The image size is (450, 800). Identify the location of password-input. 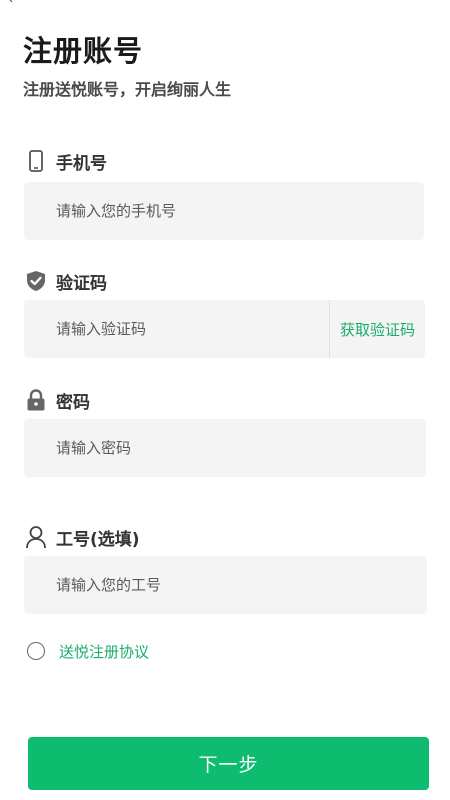
(225, 448).